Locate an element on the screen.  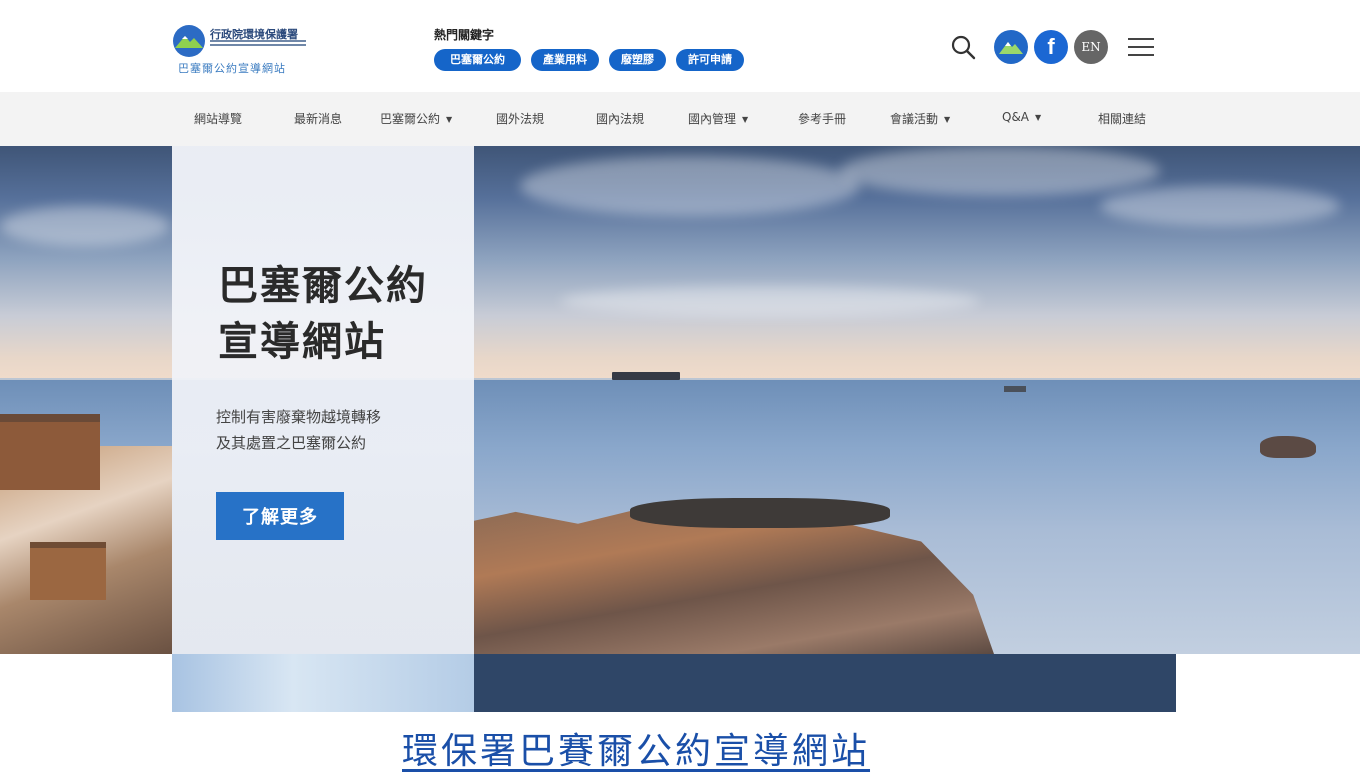
nav-item-links: 相關連結 is located at coordinates (1122, 118).